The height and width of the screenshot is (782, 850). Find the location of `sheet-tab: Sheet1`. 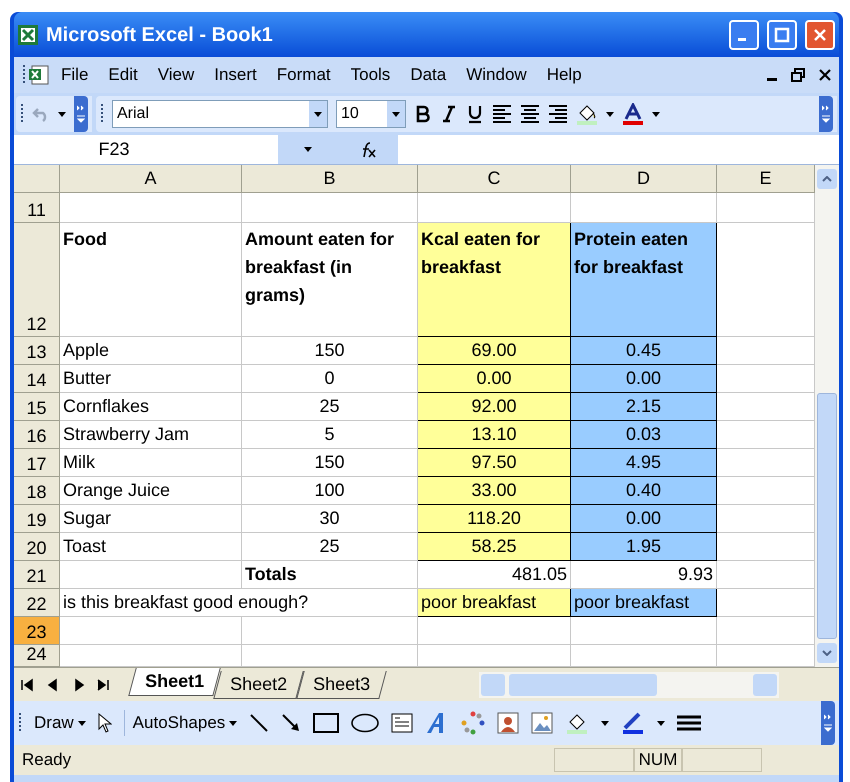

sheet-tab: Sheet1 is located at coordinates (174, 682).